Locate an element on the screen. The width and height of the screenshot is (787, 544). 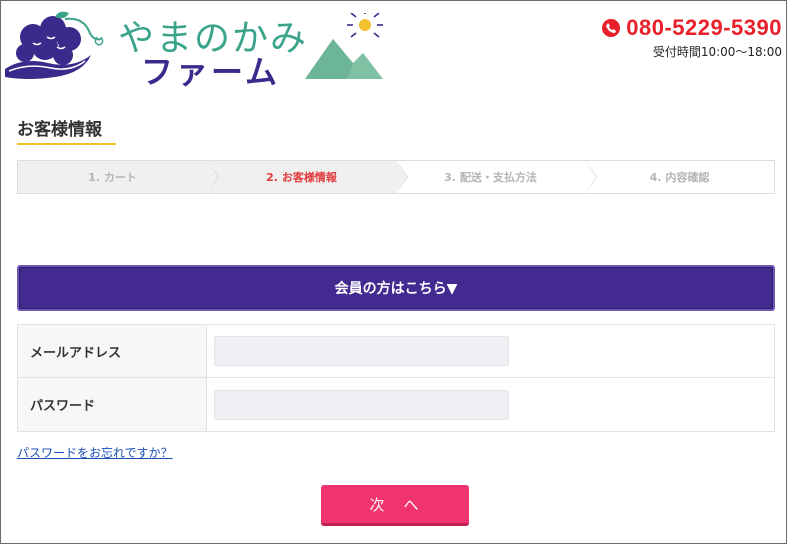
step-label: 1. カート is located at coordinates (112, 177).